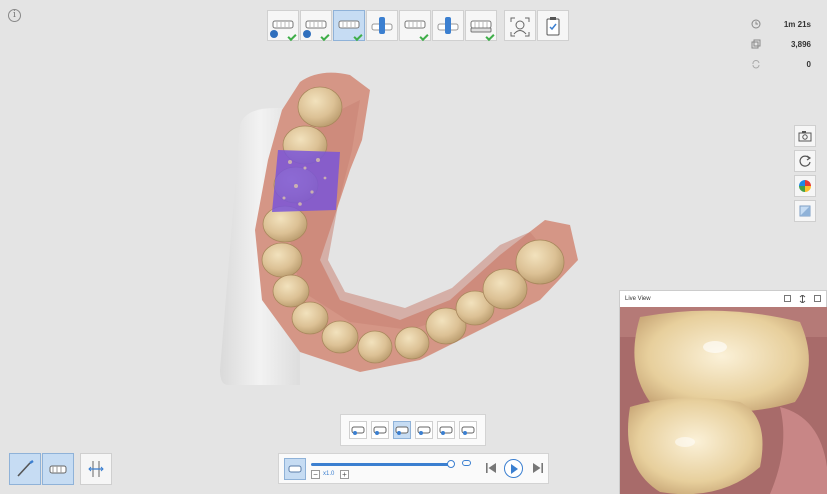 This screenshot has width=827, height=494. Describe the element at coordinates (808, 64) in the screenshot. I see `stat-other-value: 0` at that location.